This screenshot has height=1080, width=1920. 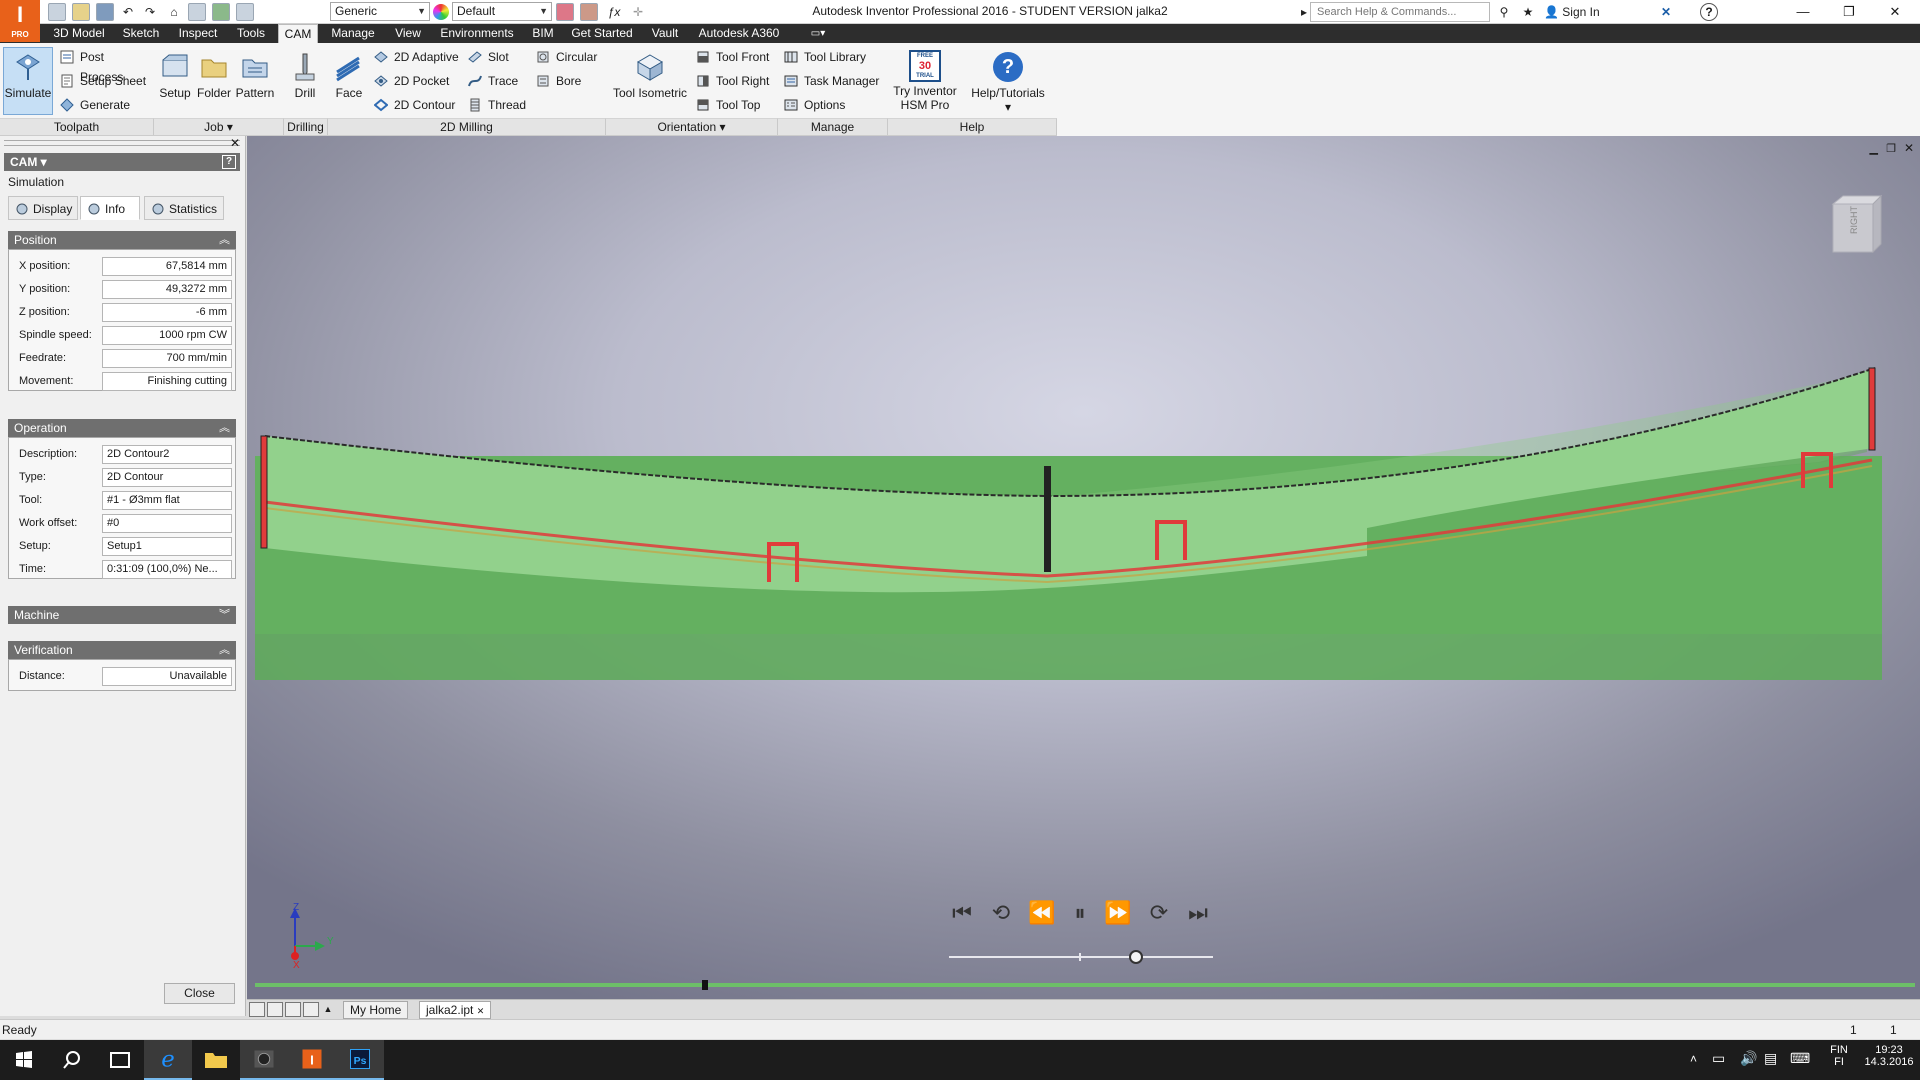 I want to click on tab-jalka2-ipt: jalka2.ipt ✕, so click(x=455, y=1010).